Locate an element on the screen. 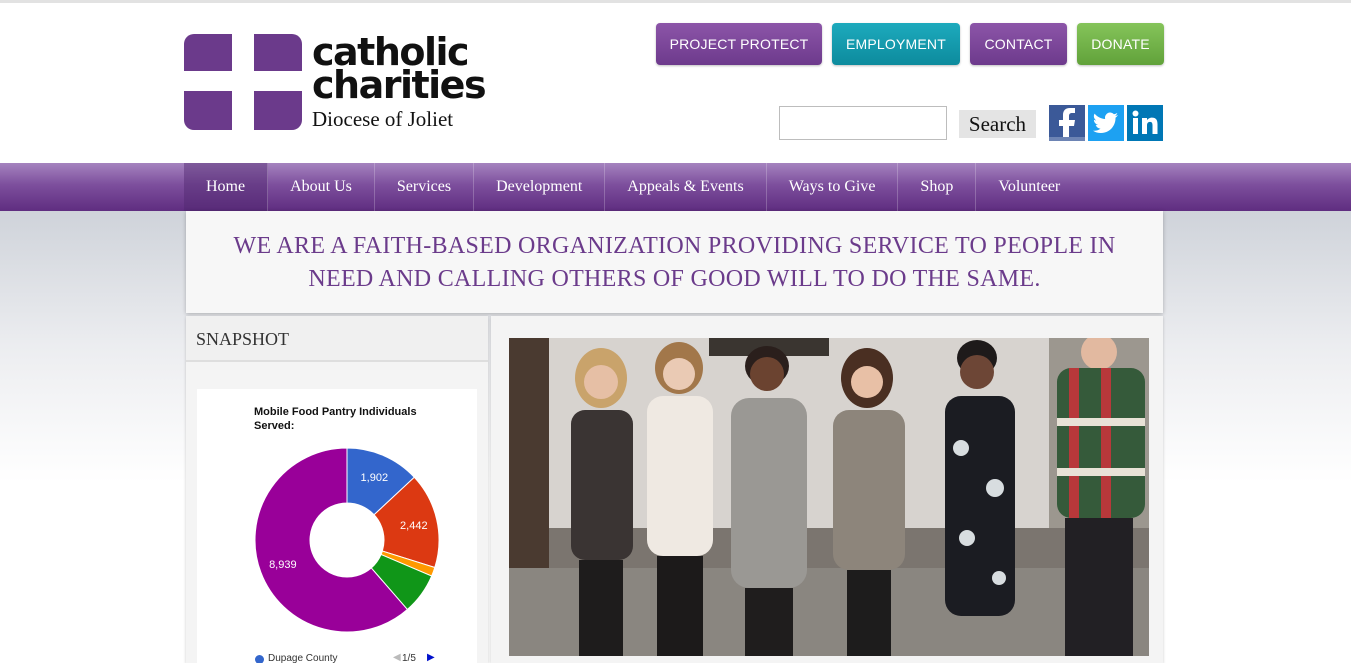 Image resolution: width=1351 pixels, height=663 pixels. donate-button: DONATE is located at coordinates (1120, 44).